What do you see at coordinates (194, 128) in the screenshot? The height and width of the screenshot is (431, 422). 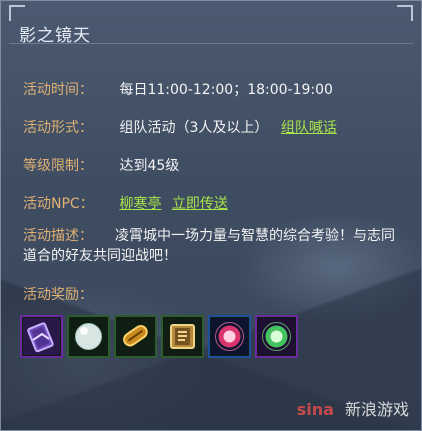 I see `form-value: 组队活动（3人及以上）` at bounding box center [194, 128].